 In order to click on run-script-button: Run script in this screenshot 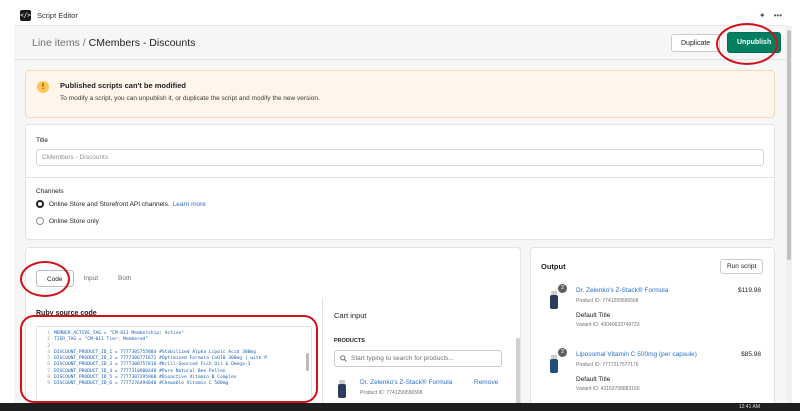, I will do `click(742, 266)`.